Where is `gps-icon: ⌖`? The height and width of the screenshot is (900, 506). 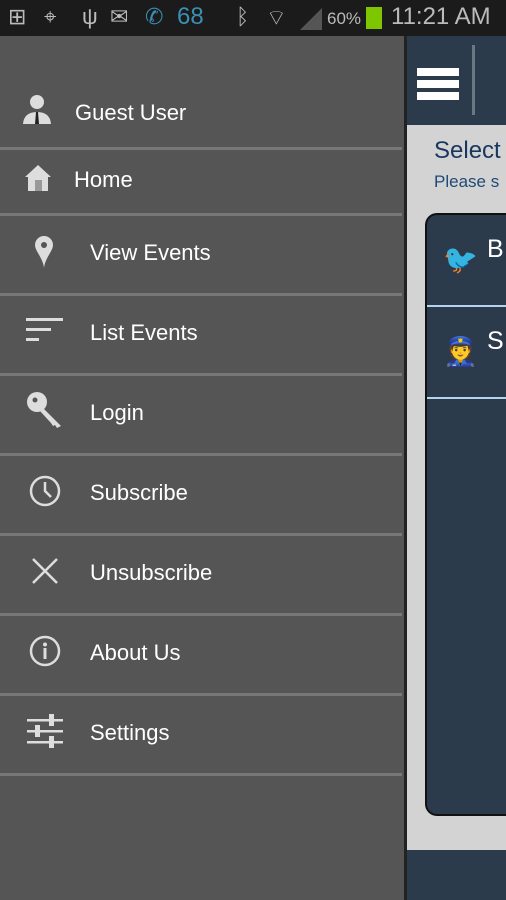
gps-icon: ⌖ is located at coordinates (50, 16).